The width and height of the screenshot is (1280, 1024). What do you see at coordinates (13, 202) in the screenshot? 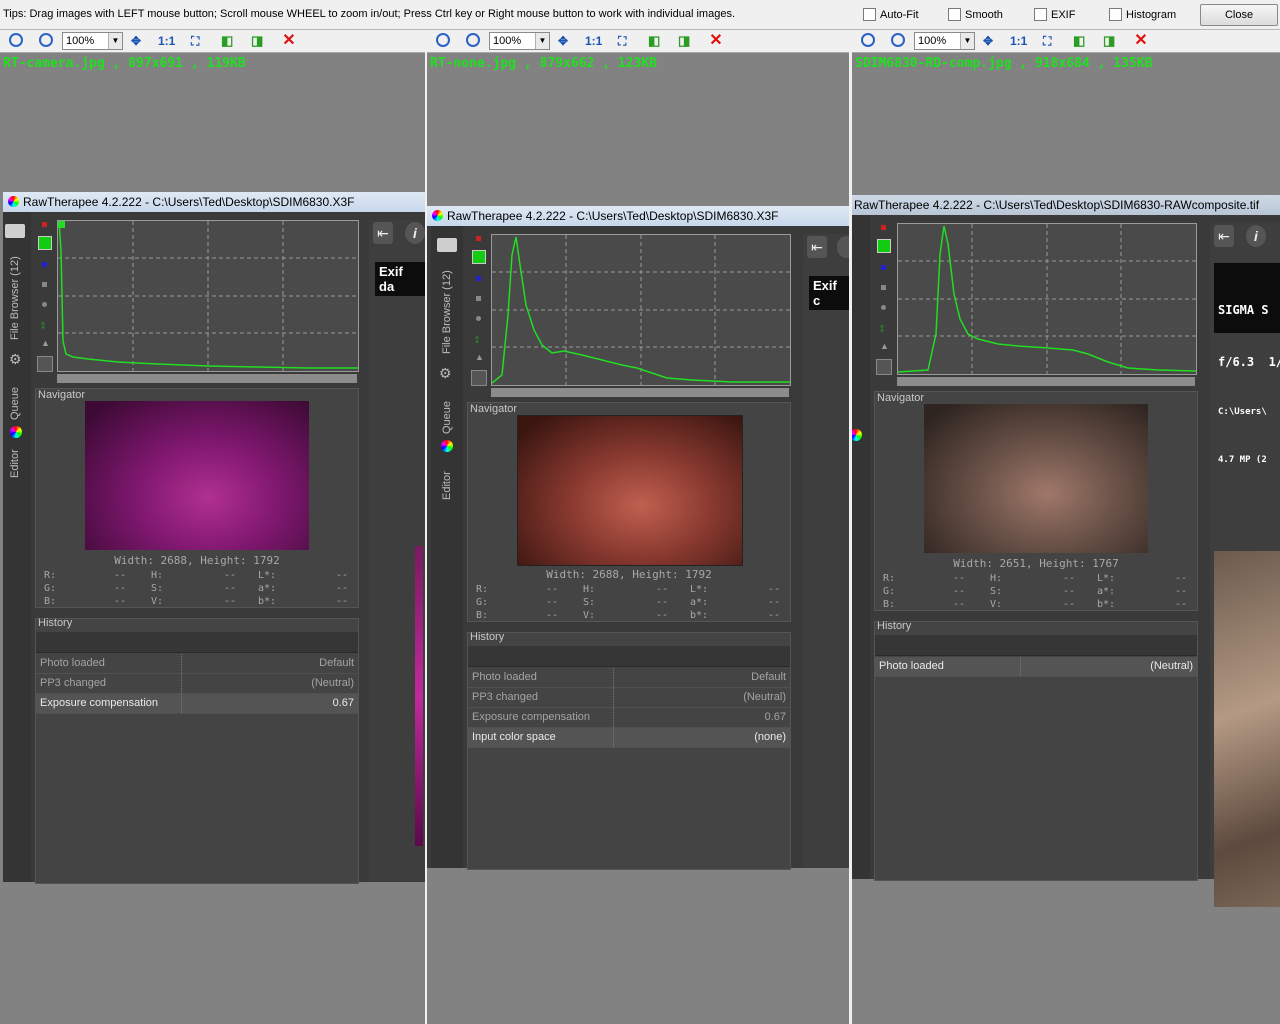
I see `rawtherapee-logo-icon` at bounding box center [13, 202].